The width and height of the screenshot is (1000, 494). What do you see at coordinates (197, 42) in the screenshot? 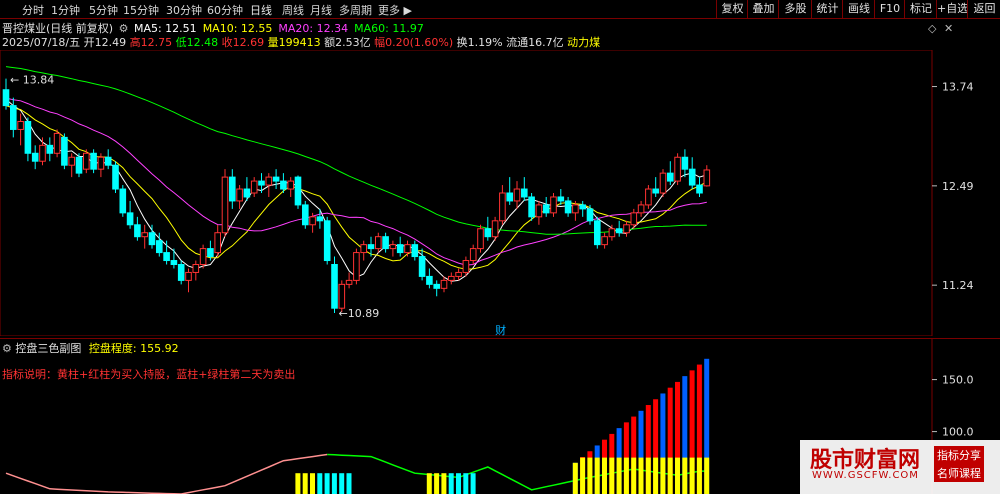
I see `quote-low: 低12.48` at bounding box center [197, 42].